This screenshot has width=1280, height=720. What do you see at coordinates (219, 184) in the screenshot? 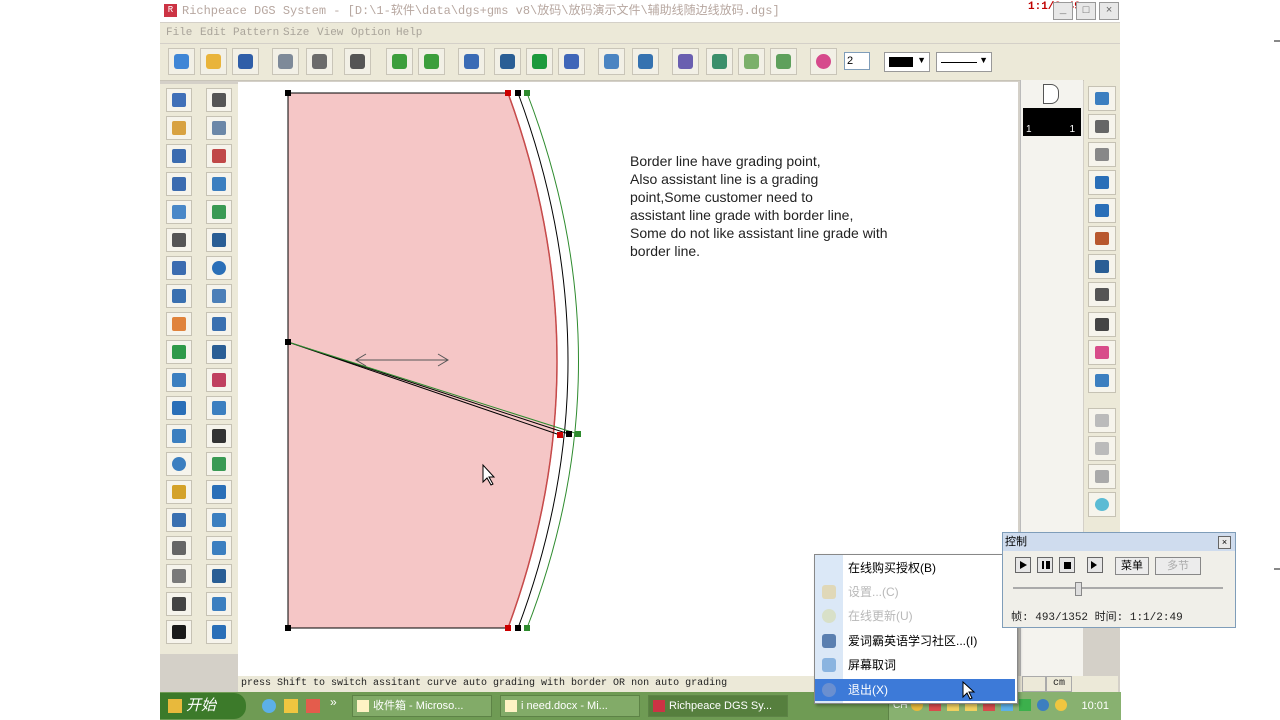
I see `boot-icon` at bounding box center [219, 184].